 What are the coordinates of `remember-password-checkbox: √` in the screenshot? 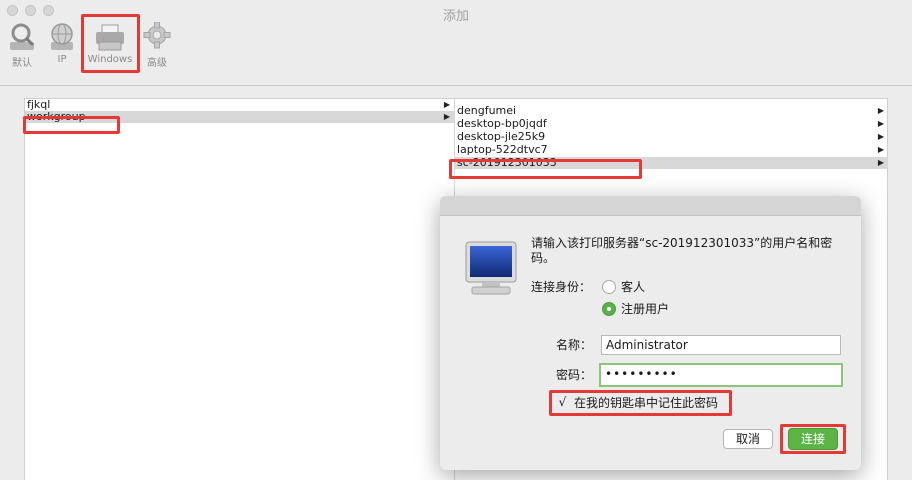 It's located at (562, 402).